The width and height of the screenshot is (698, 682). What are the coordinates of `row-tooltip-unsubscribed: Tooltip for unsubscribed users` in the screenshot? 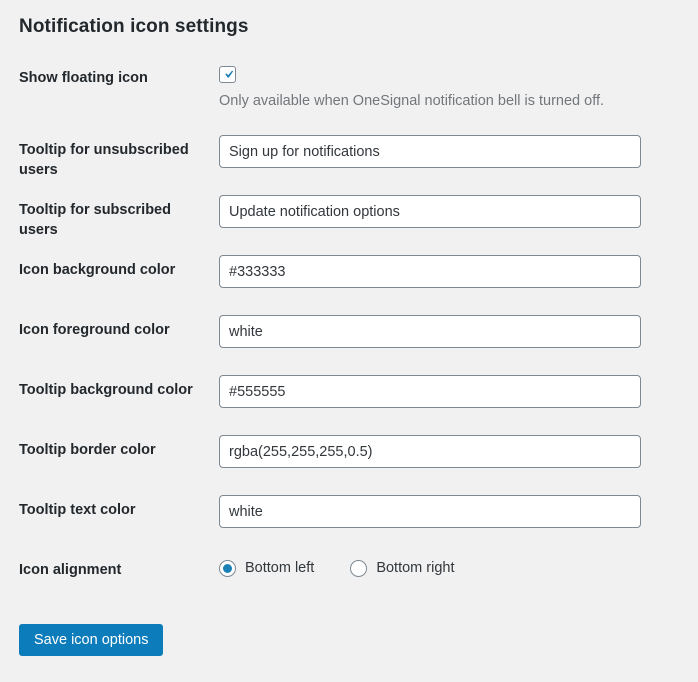 It's located at (349, 165).